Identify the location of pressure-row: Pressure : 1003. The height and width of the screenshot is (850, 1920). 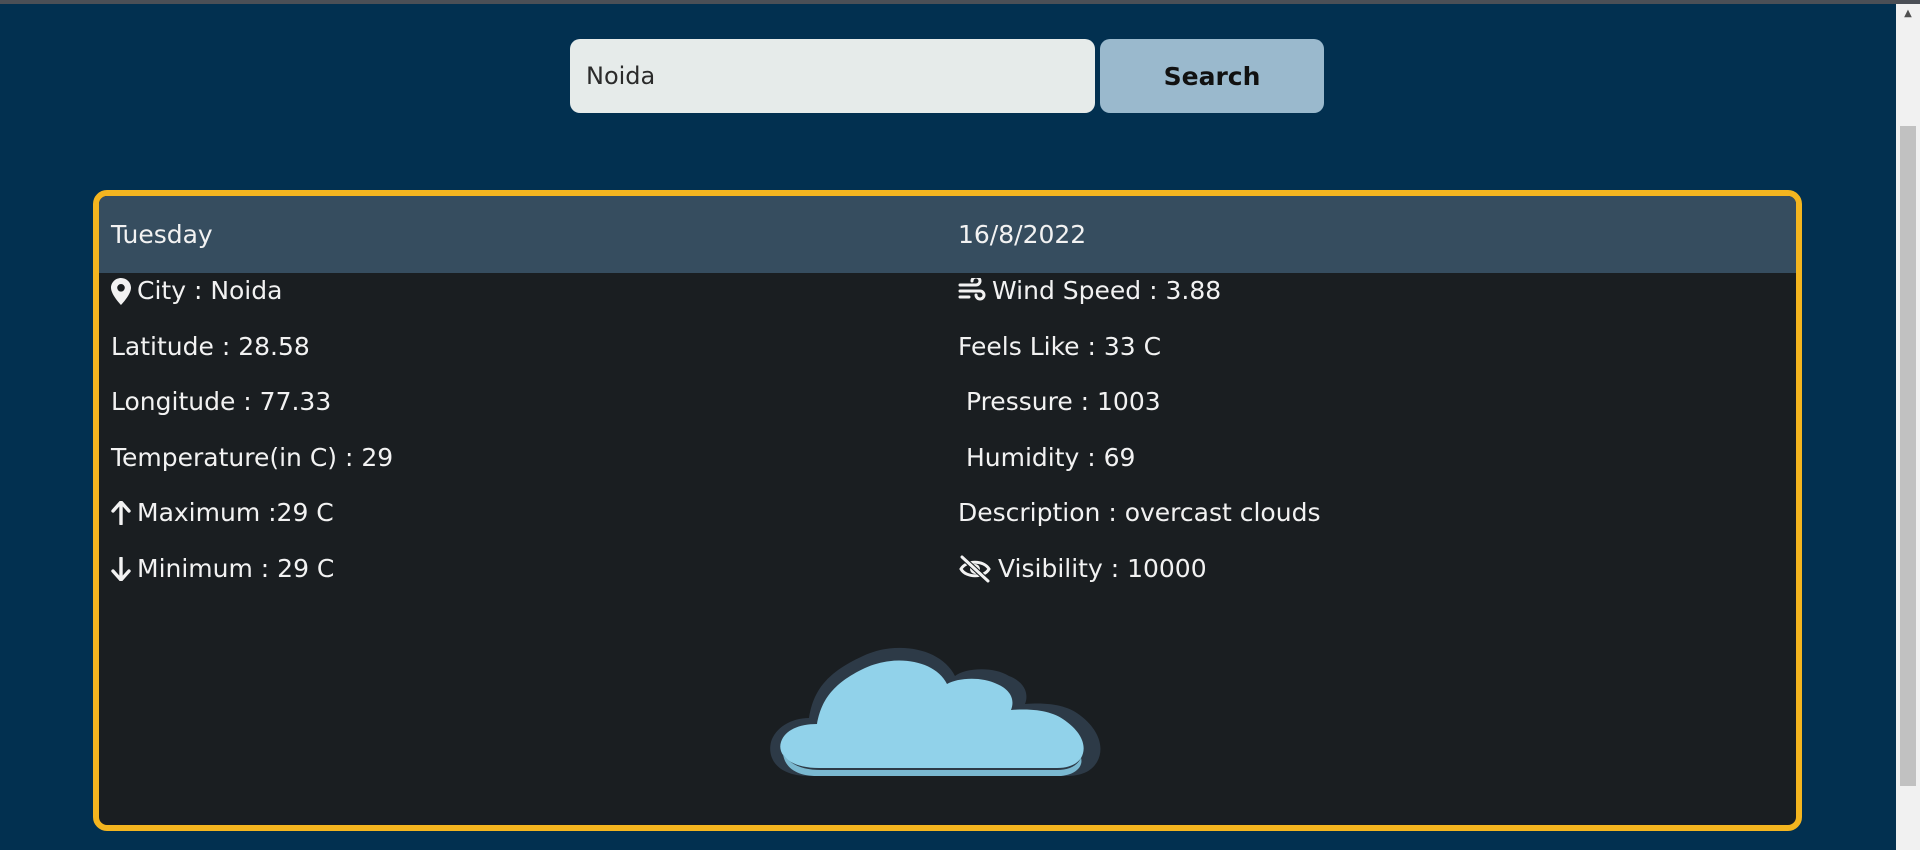
(1059, 402).